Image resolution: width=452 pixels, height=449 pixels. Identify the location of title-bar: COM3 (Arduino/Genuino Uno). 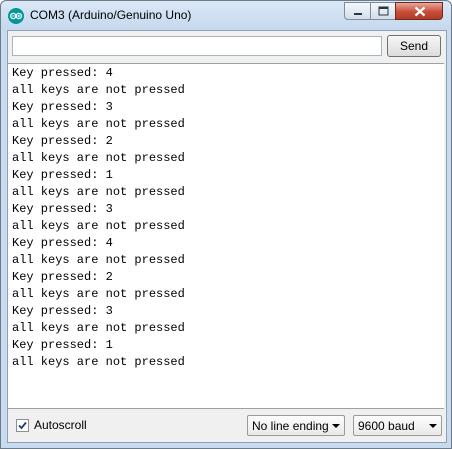
(226, 15).